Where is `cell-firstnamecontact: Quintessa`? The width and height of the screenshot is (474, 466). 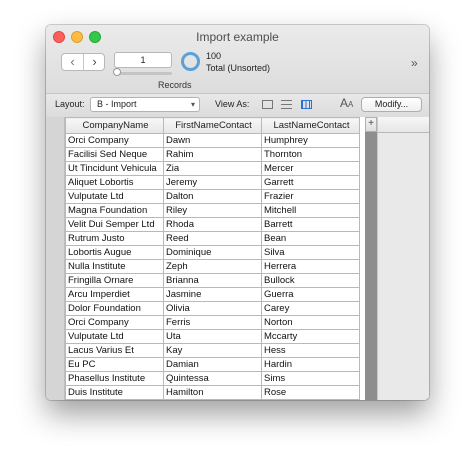
cell-firstnamecontact: Quintessa is located at coordinates (212, 378).